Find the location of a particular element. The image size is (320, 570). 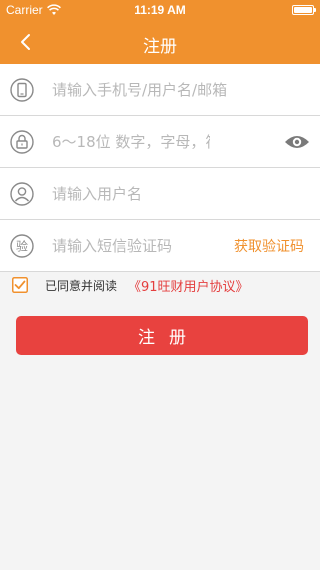

clock: 11:19 AM is located at coordinates (160, 10).